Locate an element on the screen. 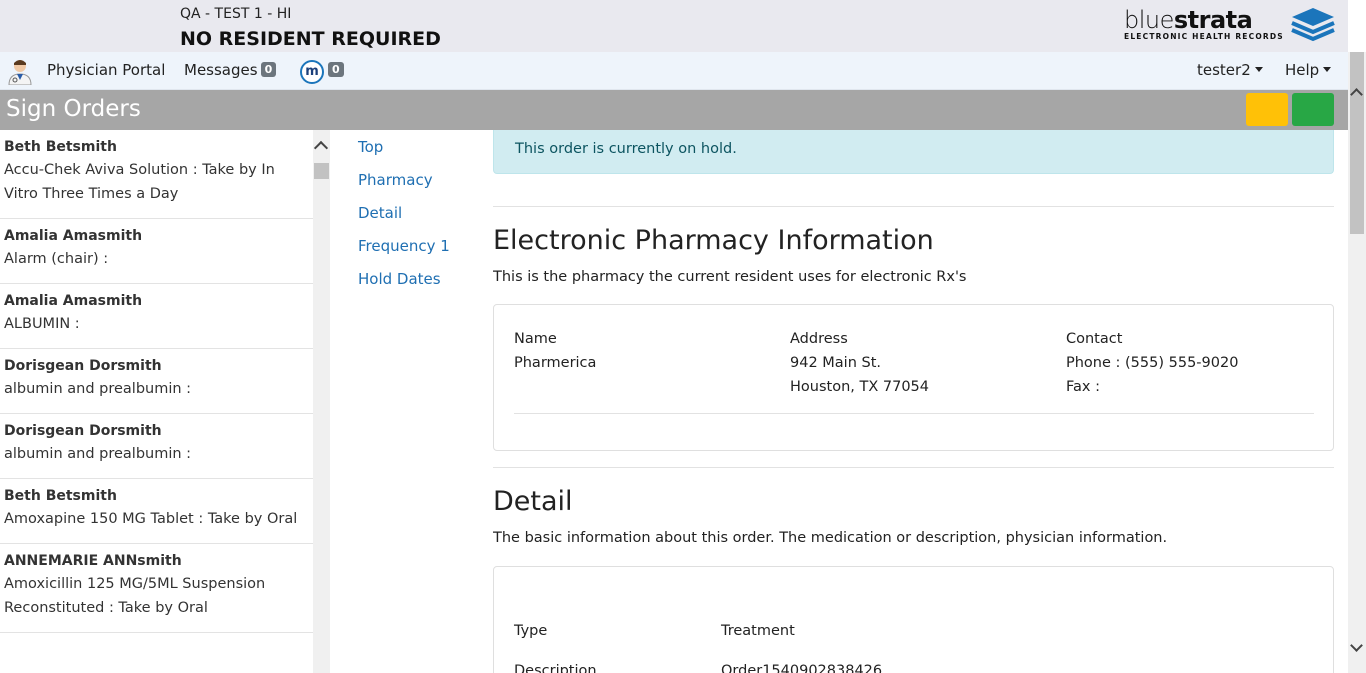  physician-portal-link: Physician Portal is located at coordinates (106, 70).